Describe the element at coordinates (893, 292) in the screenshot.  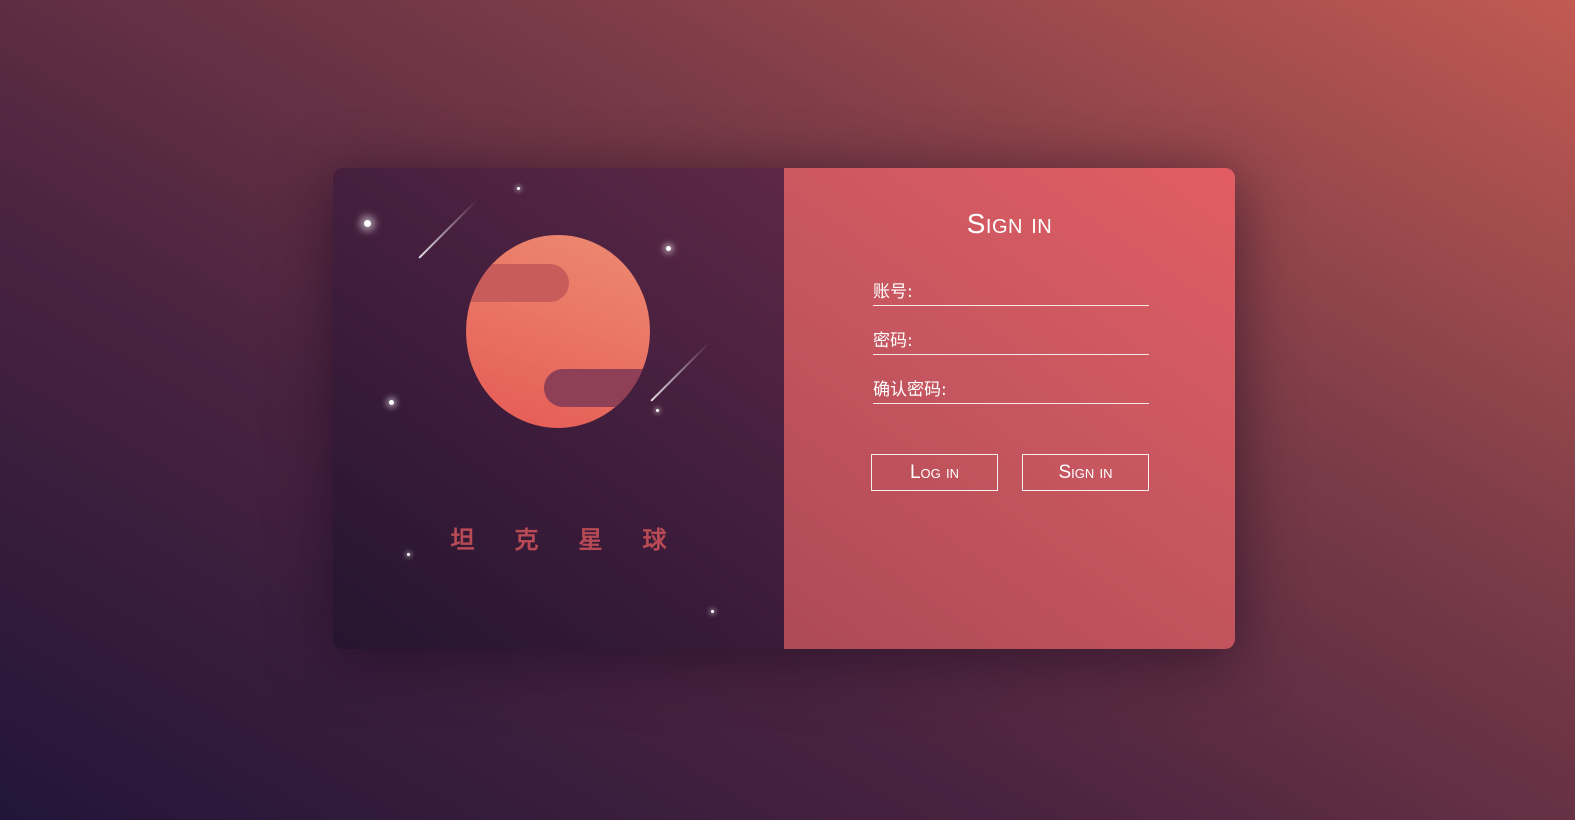
I see `account-label: 账号:` at that location.